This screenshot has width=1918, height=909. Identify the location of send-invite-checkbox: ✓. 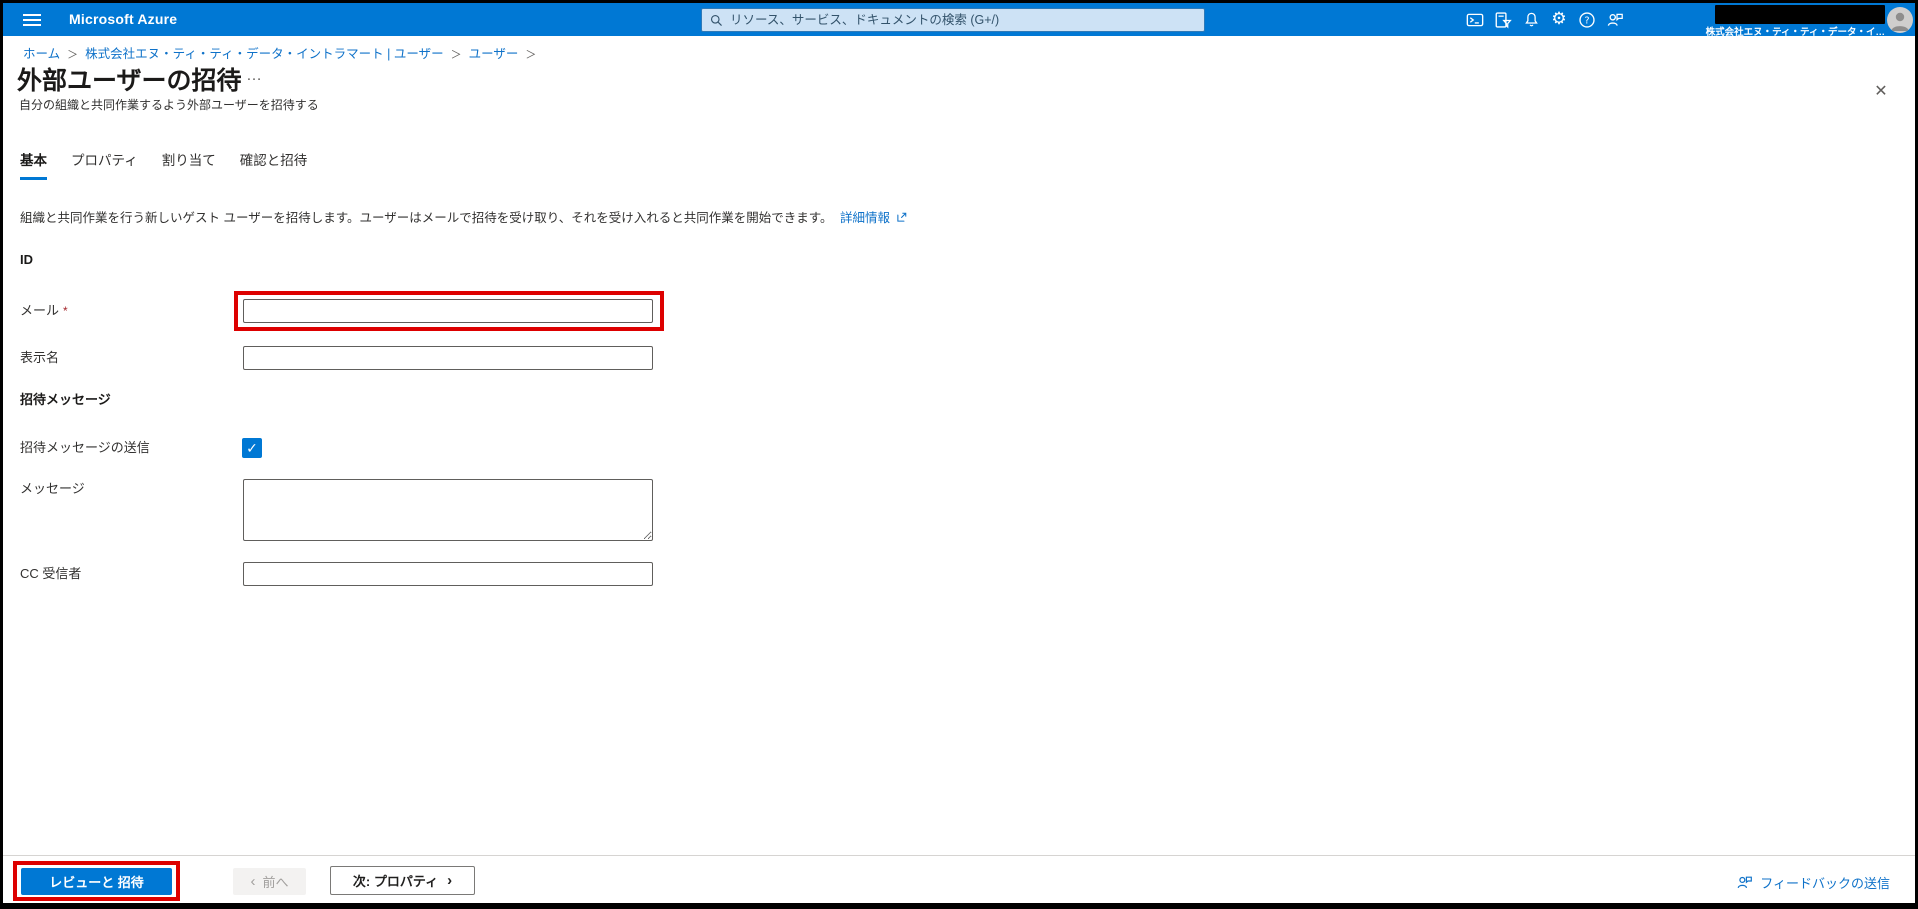
(252, 448).